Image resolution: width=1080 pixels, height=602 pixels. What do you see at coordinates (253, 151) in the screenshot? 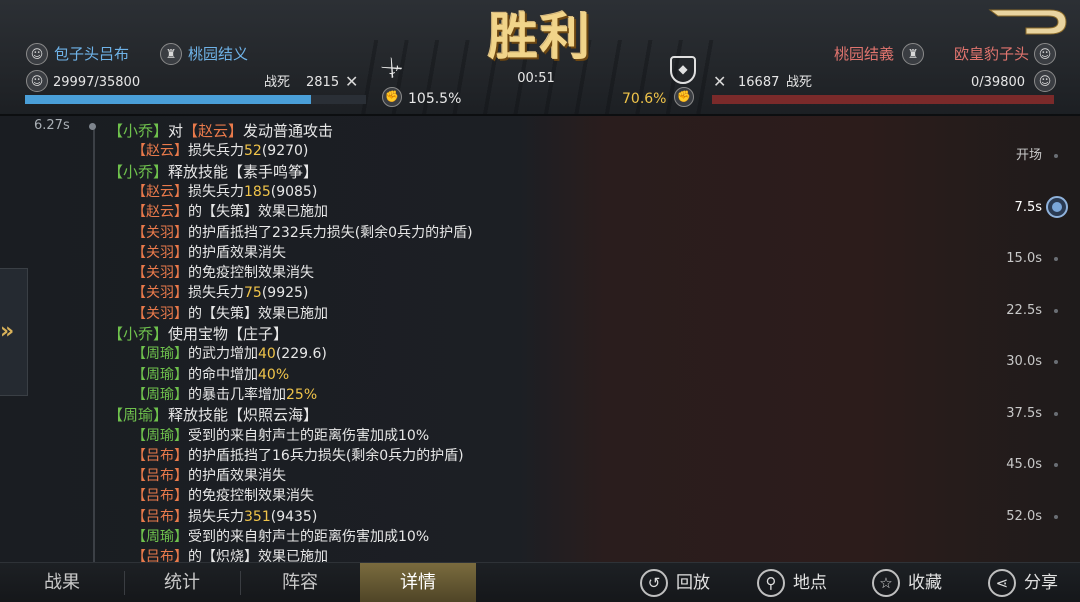
I see `log-number: 52` at bounding box center [253, 151].